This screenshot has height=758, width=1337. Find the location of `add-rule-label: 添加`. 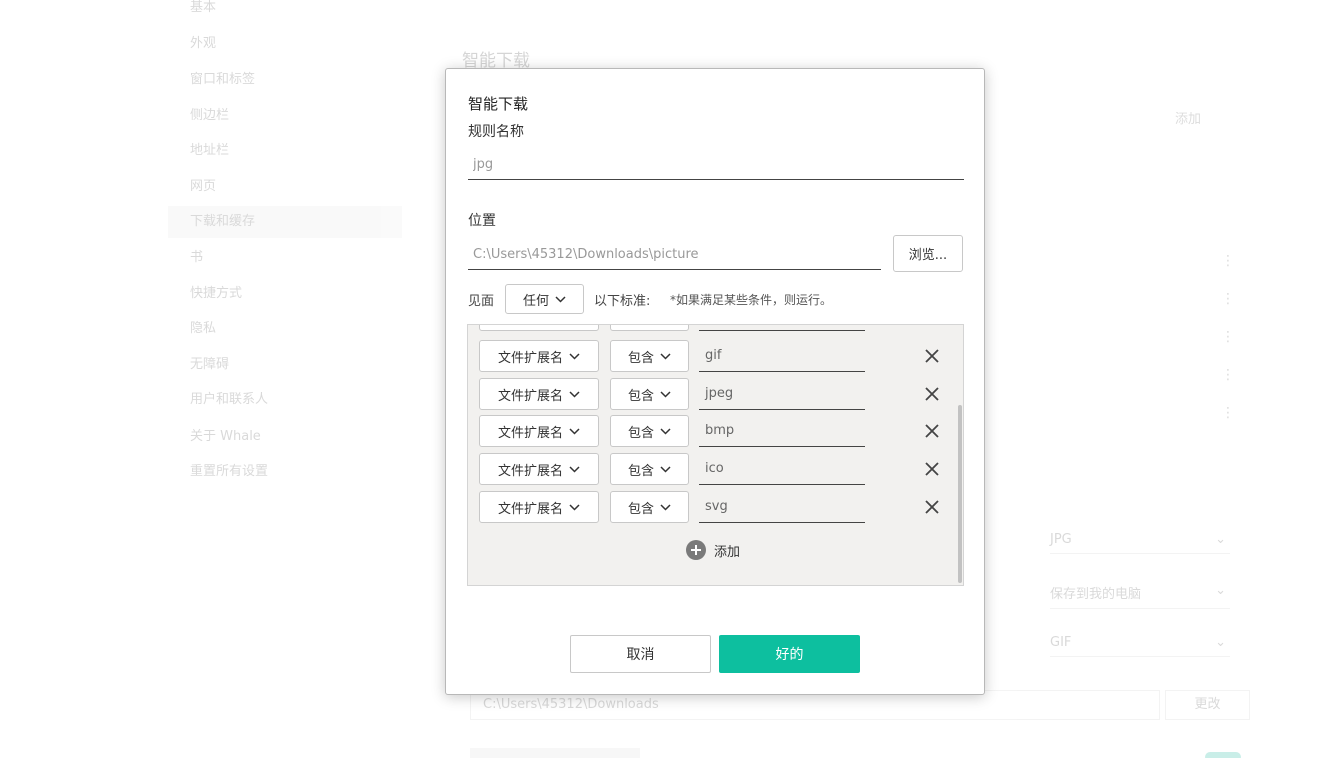

add-rule-label: 添加 is located at coordinates (727, 552).